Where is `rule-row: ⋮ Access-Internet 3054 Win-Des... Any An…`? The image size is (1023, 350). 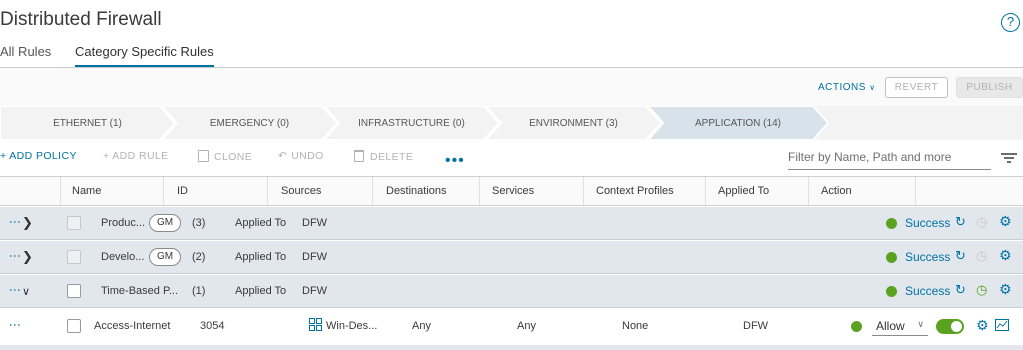 rule-row: ⋮ Access-Internet 3054 Win-Des... Any An… is located at coordinates (511, 327).